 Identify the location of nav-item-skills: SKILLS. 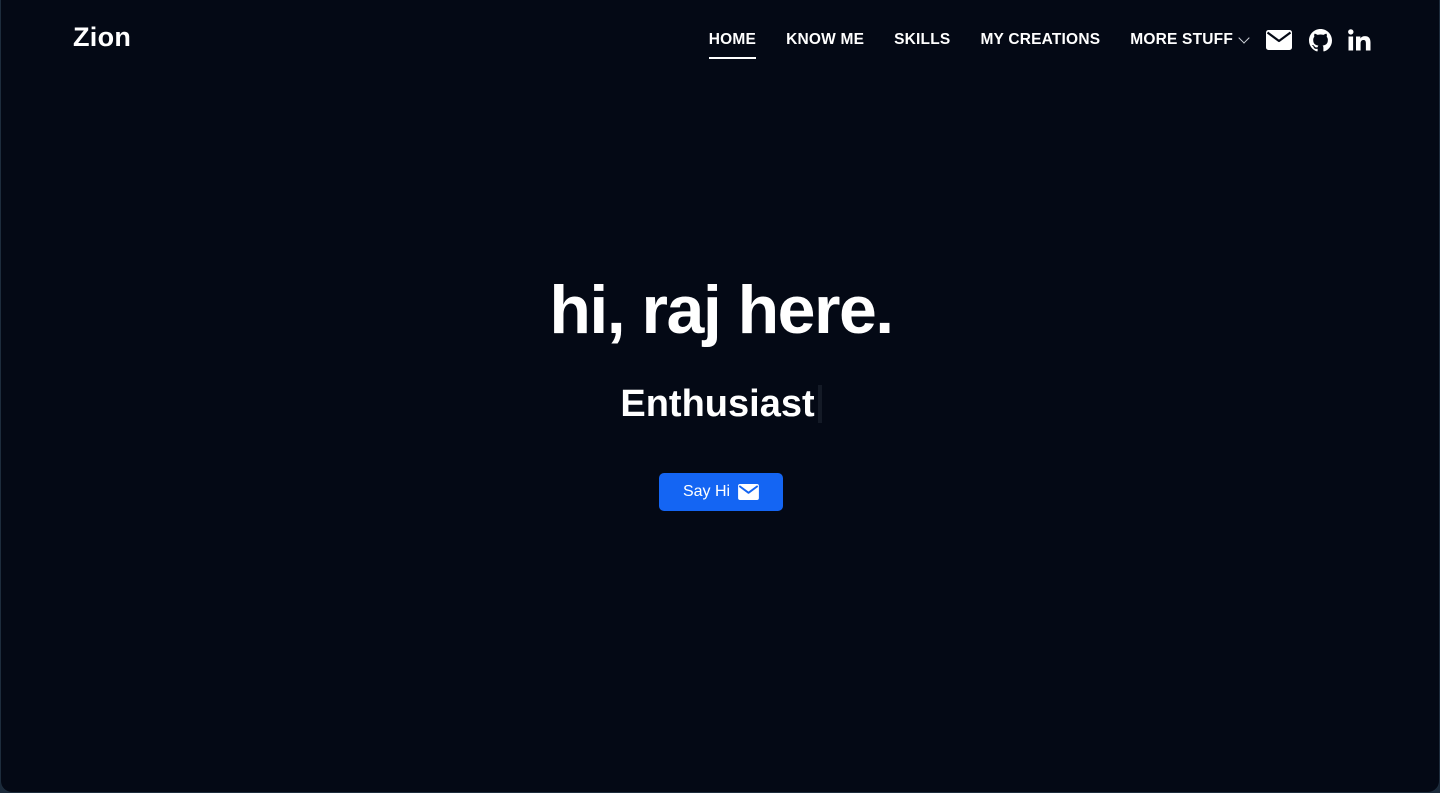
(922, 40).